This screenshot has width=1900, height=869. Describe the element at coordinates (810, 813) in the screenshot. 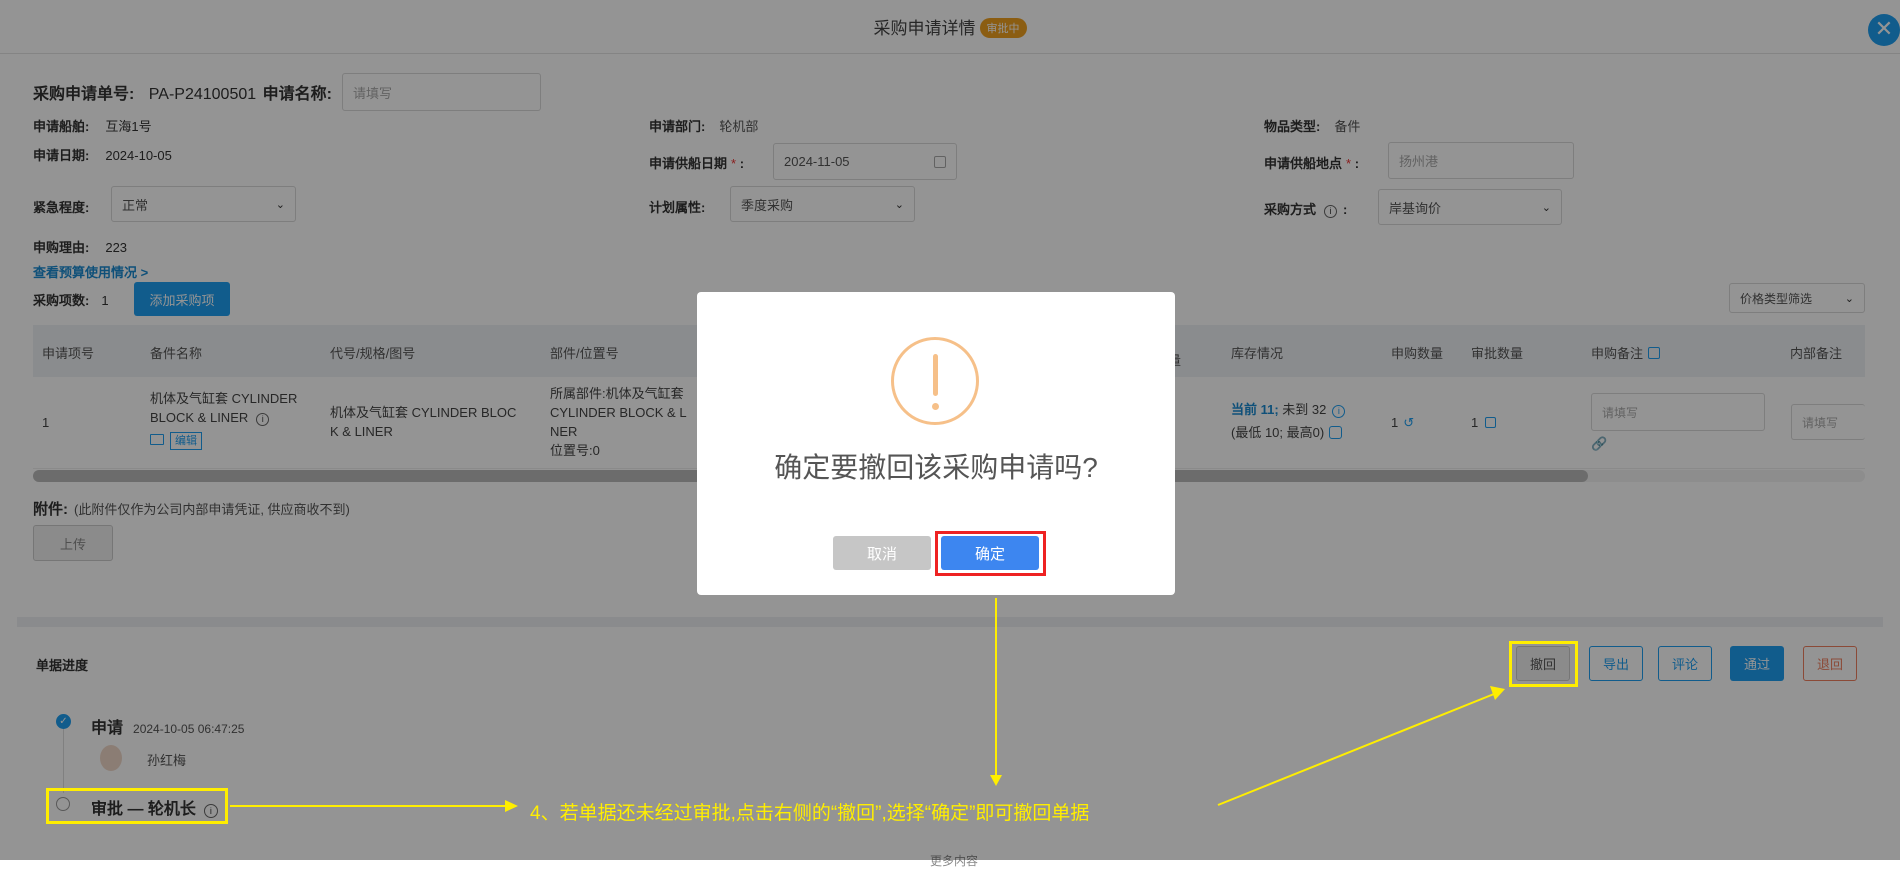

I see `annotation-text: 4、若单据还未经过审批,点击右侧的“撤回”,选择“确定”即可撤回单据` at that location.